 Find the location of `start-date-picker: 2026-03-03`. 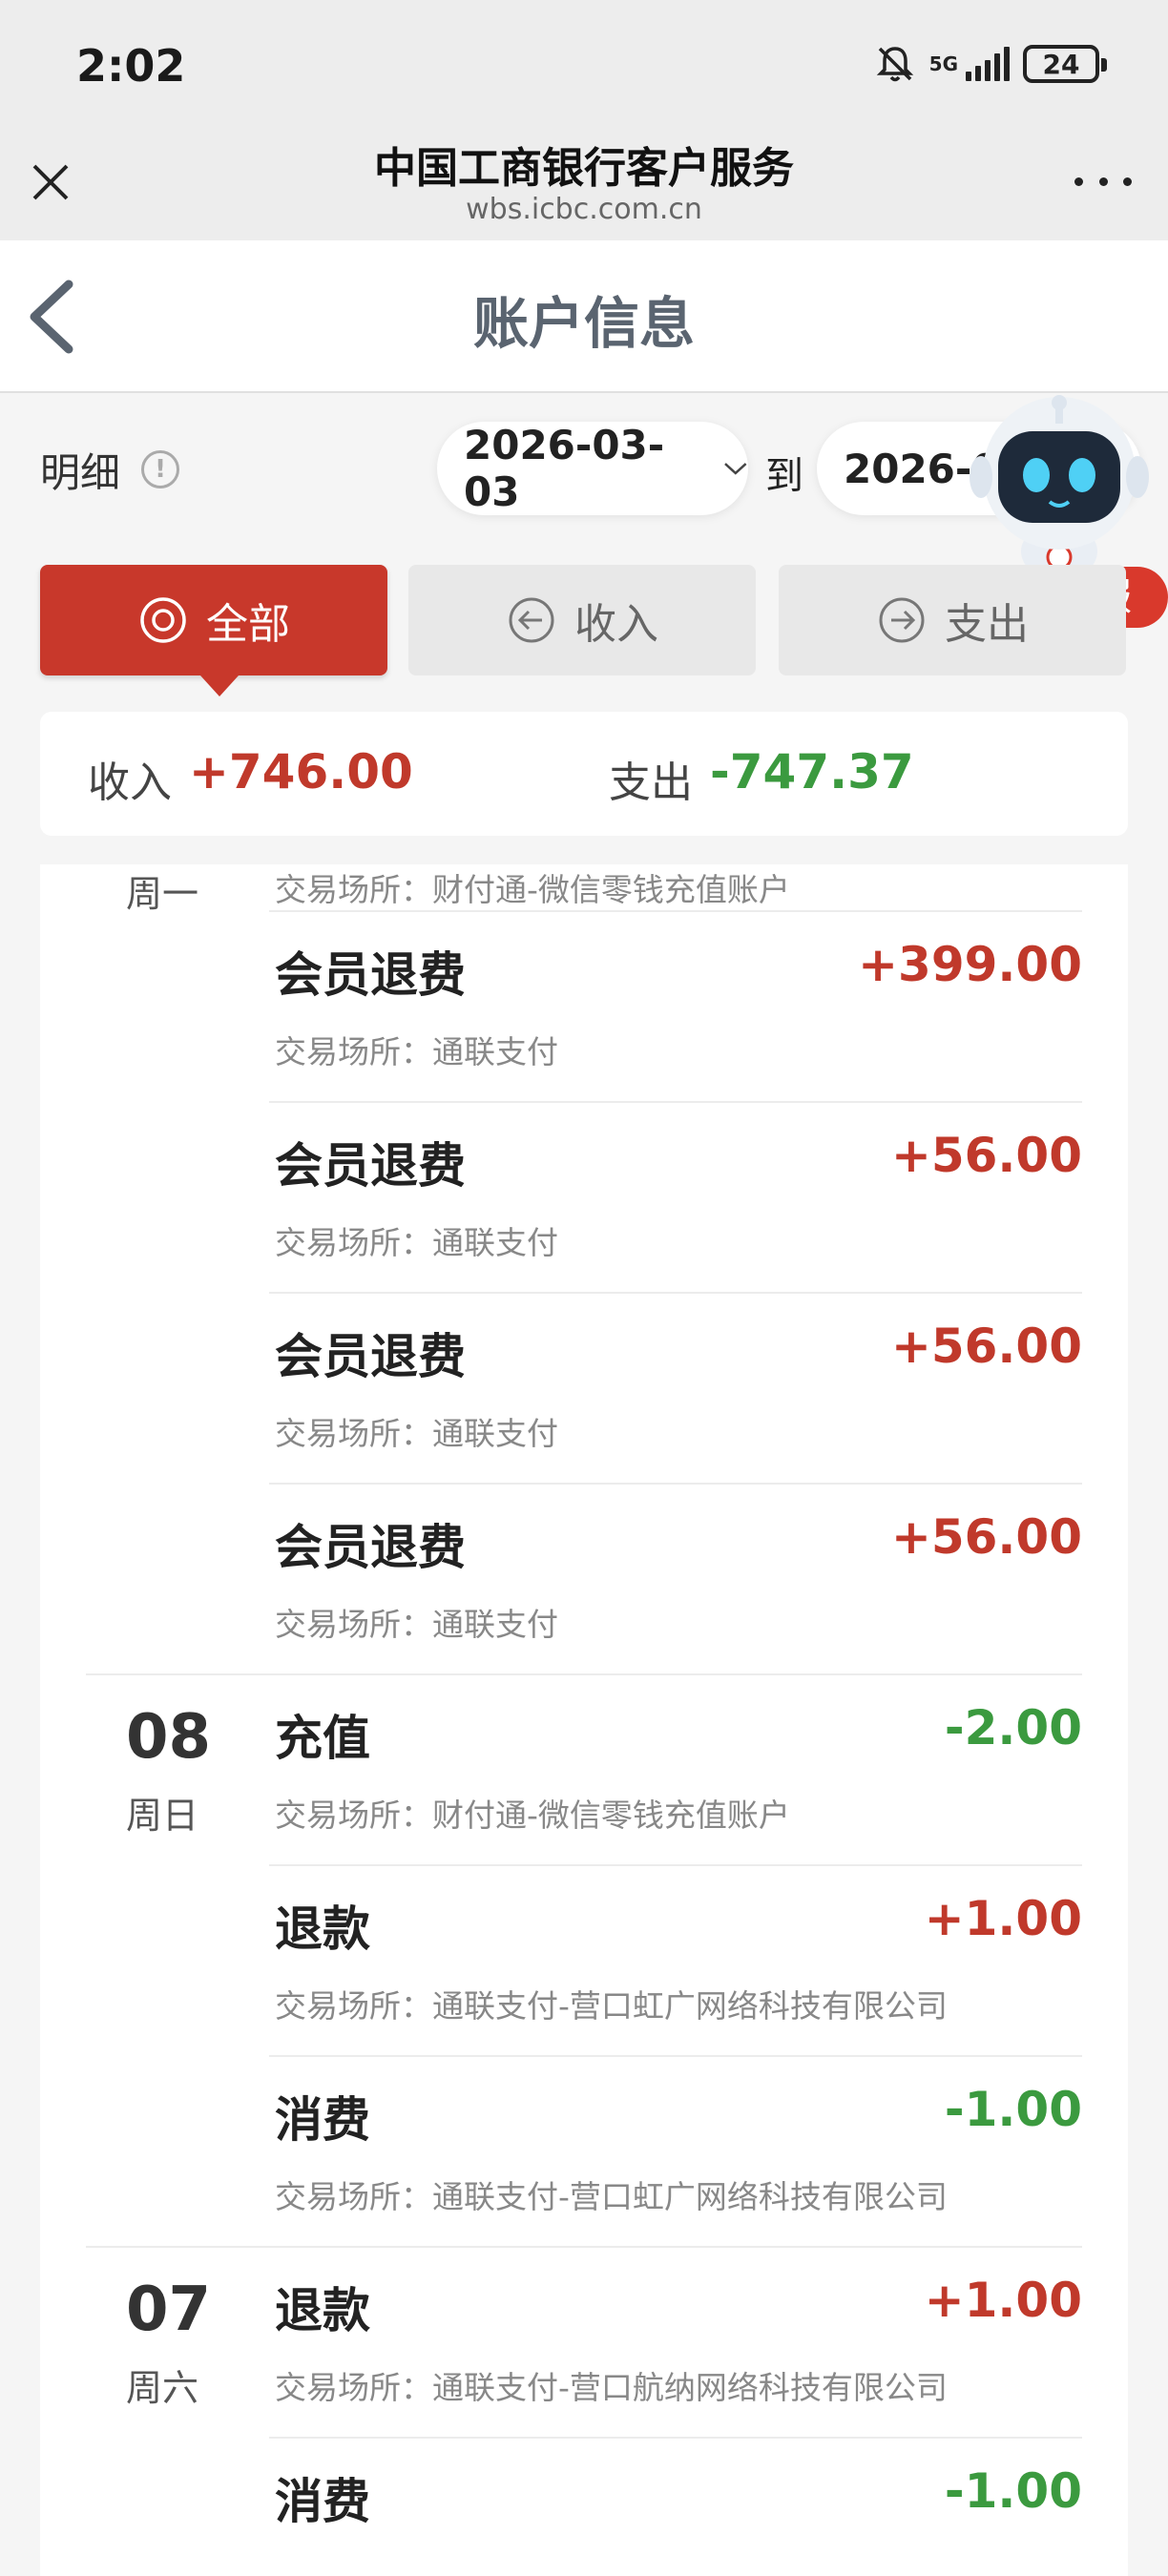

start-date-picker: 2026-03-03 is located at coordinates (592, 468).